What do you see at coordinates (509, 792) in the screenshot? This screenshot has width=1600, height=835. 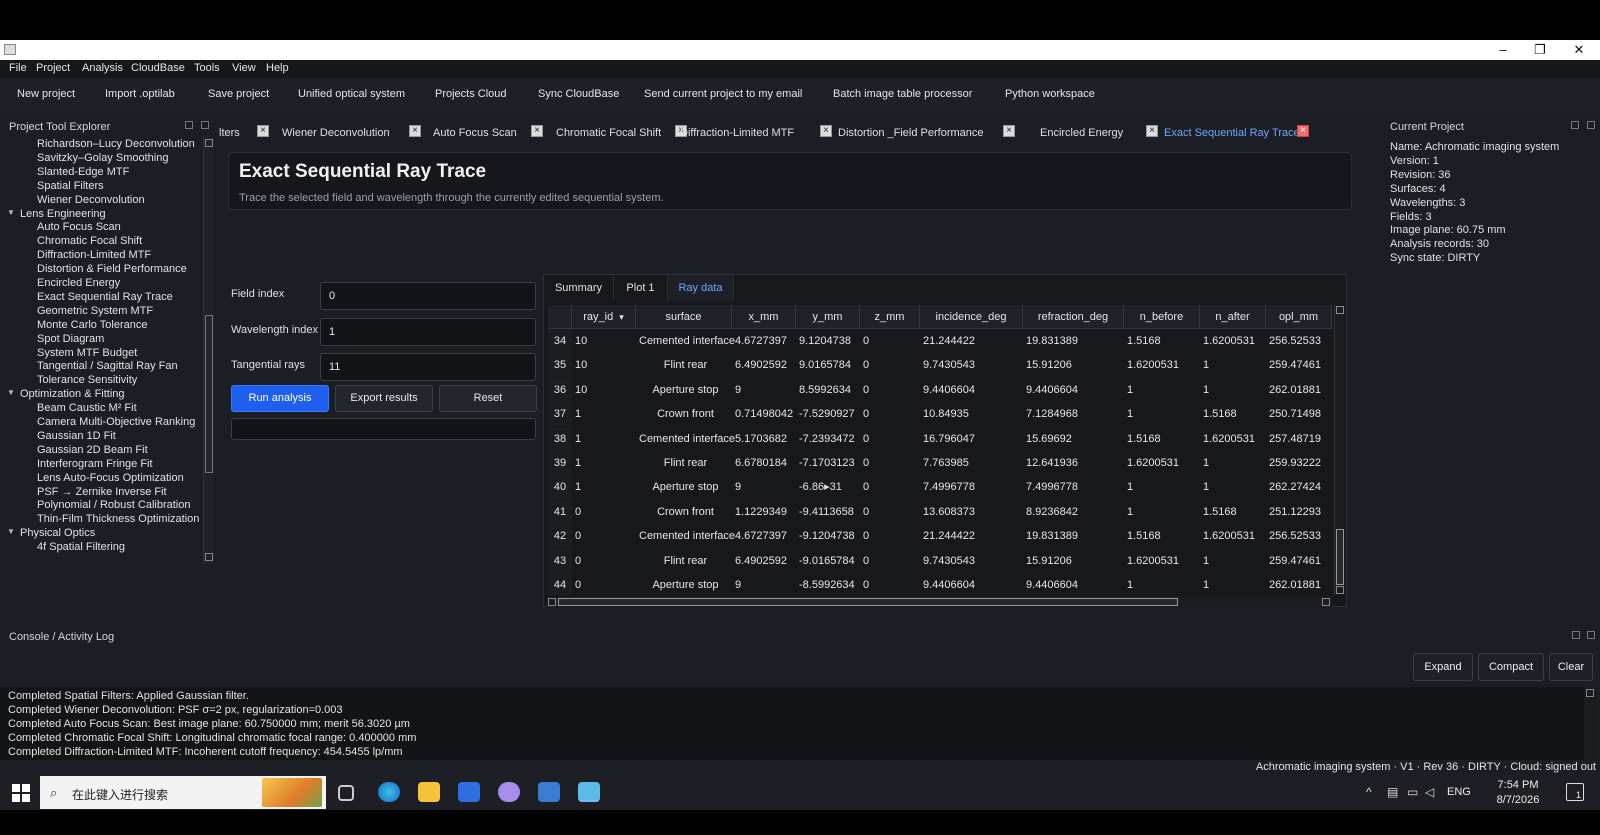 I see `app-cat-icon` at bounding box center [509, 792].